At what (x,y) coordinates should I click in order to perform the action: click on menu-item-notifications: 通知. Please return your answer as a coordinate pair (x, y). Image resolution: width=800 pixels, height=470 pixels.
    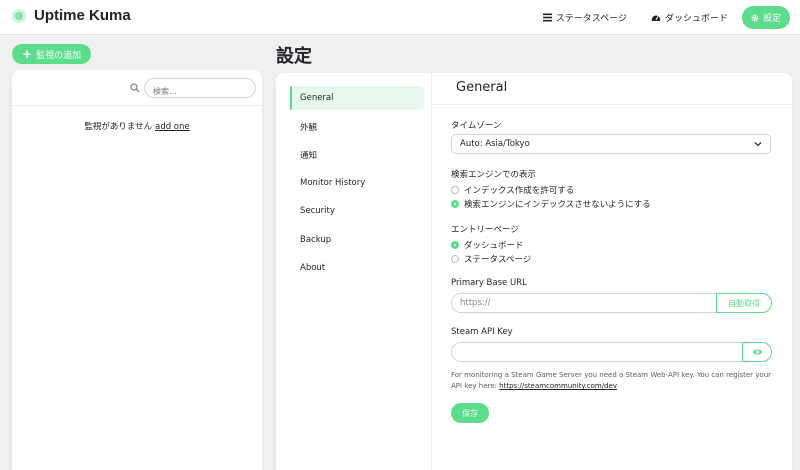
    Looking at the image, I should click on (357, 155).